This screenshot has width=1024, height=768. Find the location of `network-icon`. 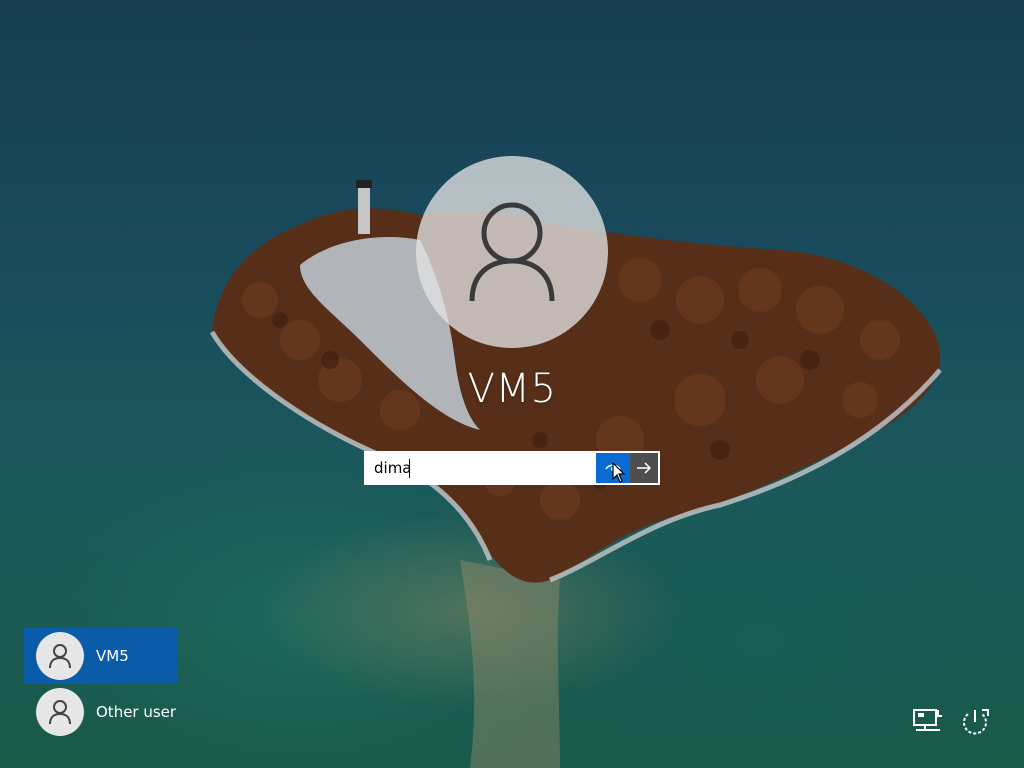

network-icon is located at coordinates (928, 721).